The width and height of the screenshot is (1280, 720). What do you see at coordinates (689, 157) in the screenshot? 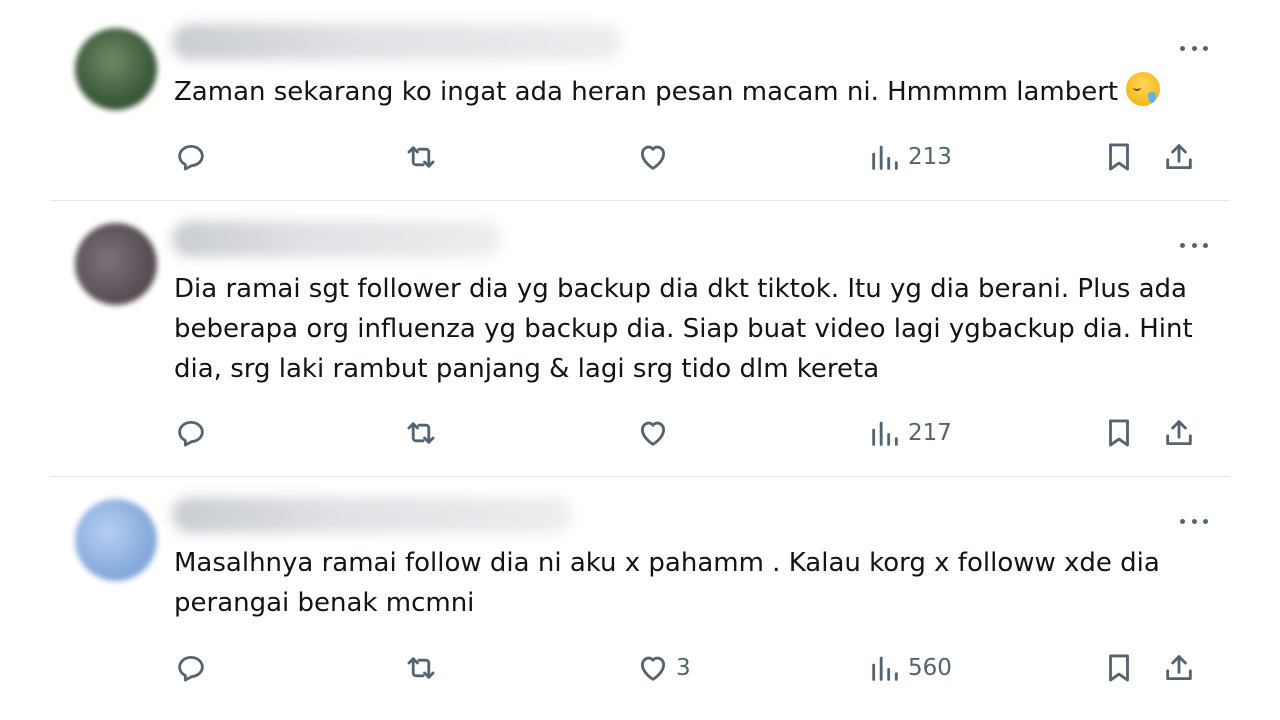
I see `action-bar: 213` at bounding box center [689, 157].